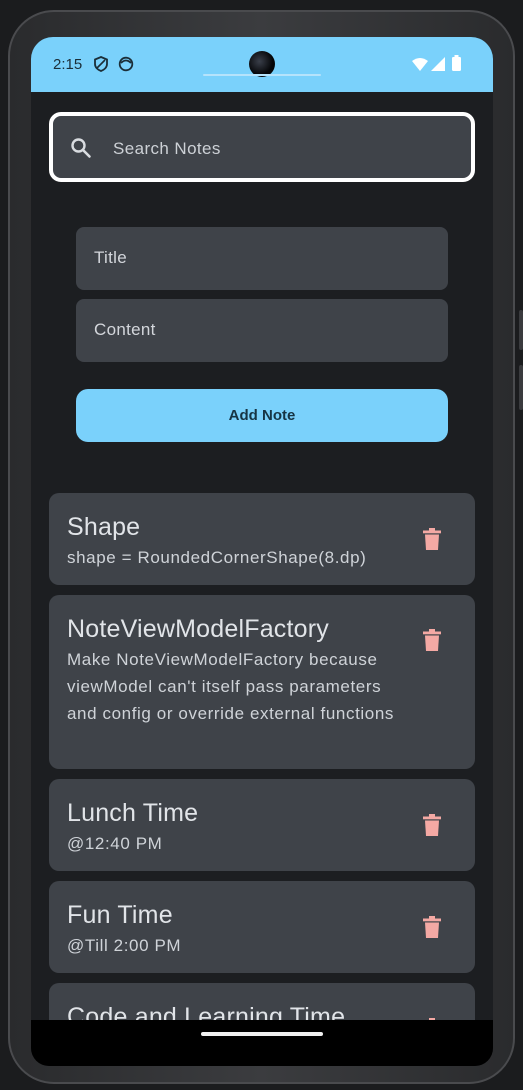 The height and width of the screenshot is (1090, 523). What do you see at coordinates (68, 64) in the screenshot?
I see `status-time: 2:15` at bounding box center [68, 64].